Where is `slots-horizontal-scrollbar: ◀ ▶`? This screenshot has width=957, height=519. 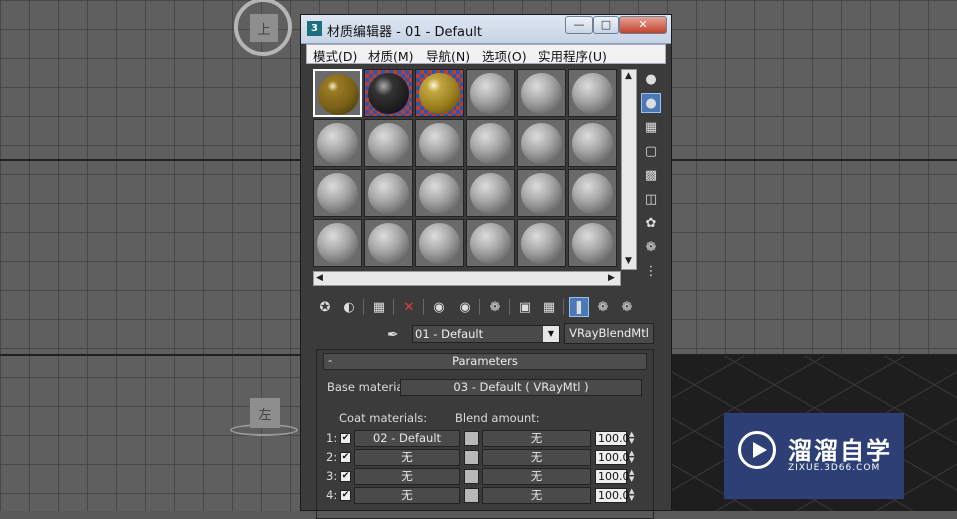
slots-horizontal-scrollbar: ◀ ▶ is located at coordinates (467, 278).